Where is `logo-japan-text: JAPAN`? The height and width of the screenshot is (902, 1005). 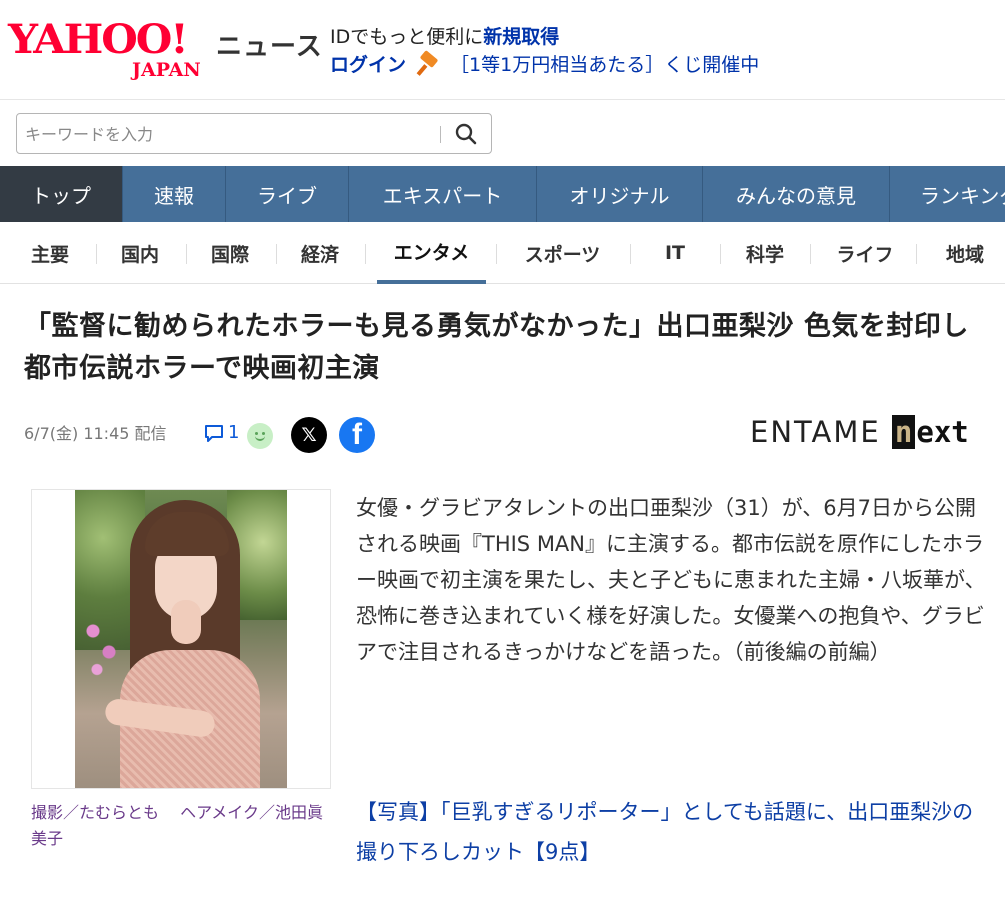
logo-japan-text: JAPAN is located at coordinates (166, 70).